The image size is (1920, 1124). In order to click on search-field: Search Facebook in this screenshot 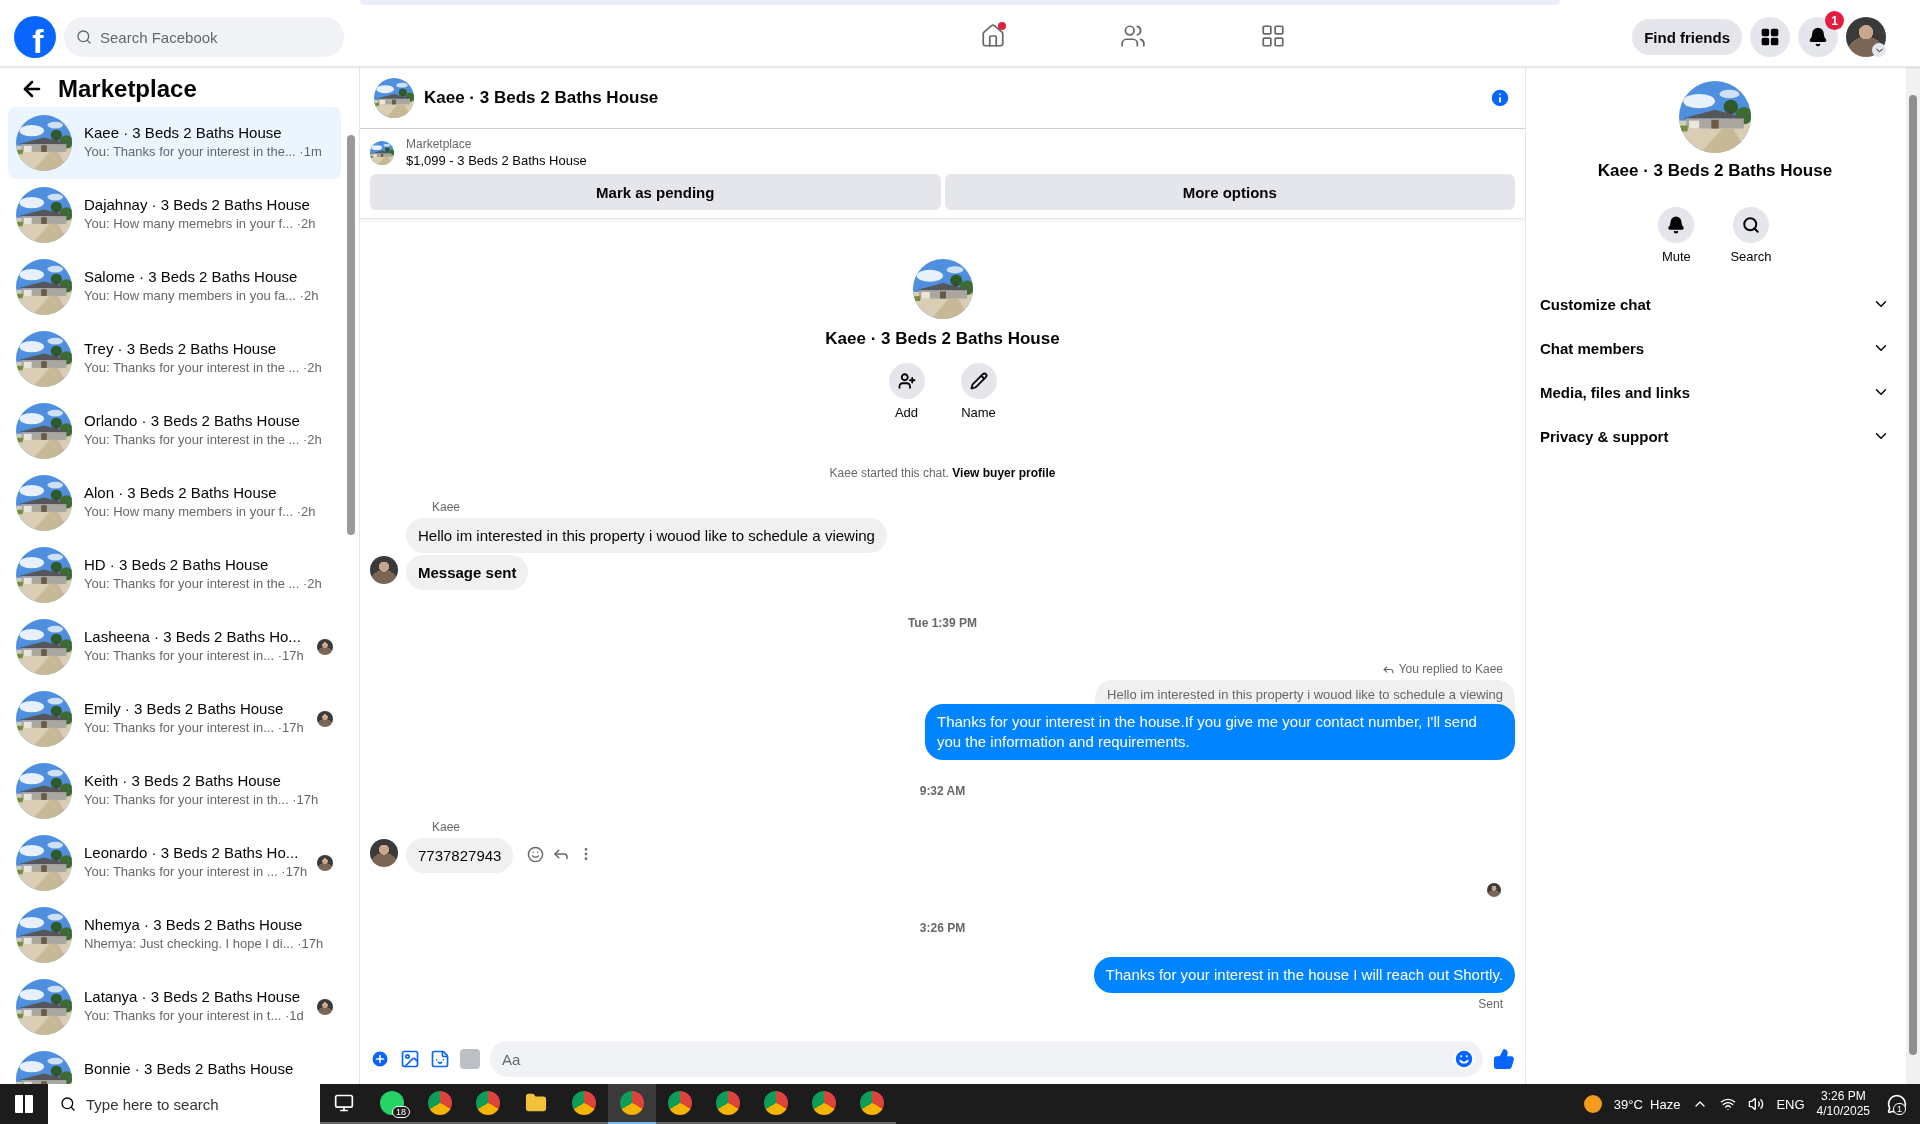, I will do `click(204, 37)`.